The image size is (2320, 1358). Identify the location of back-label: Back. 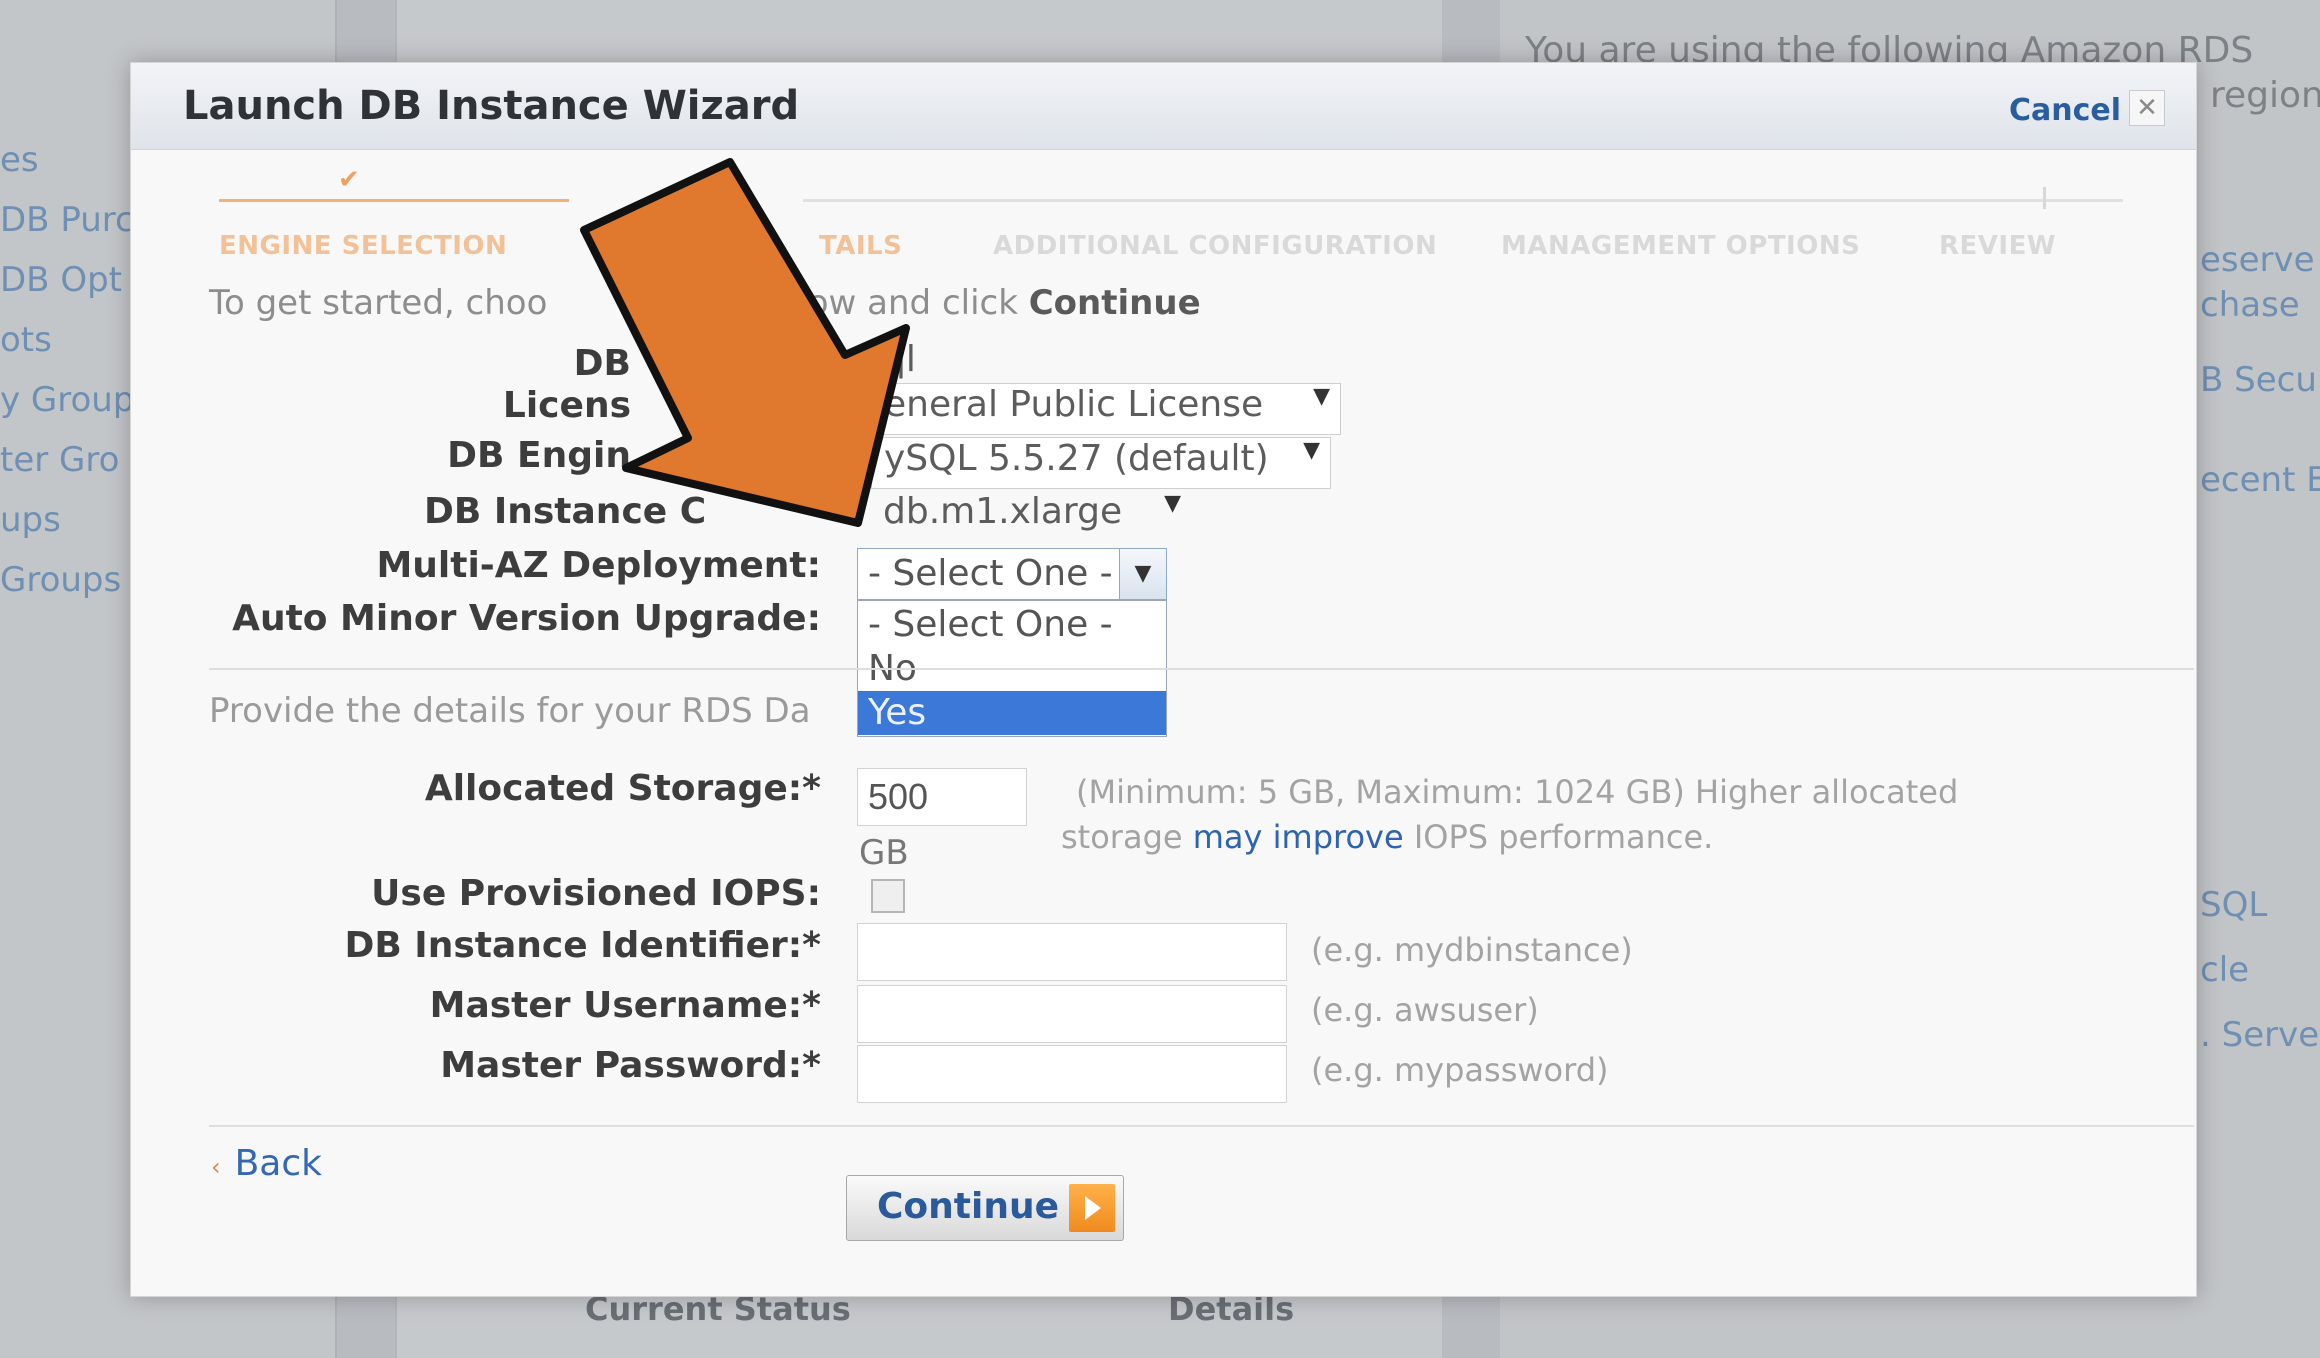
(278, 1163).